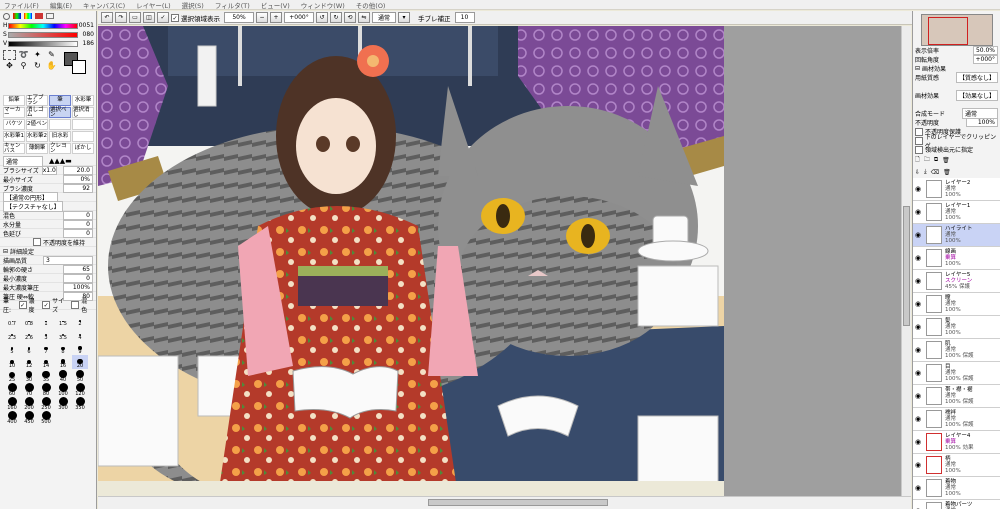 The image size is (1000, 509). What do you see at coordinates (50, 16) in the screenshot?
I see `swatch-icon` at bounding box center [50, 16].